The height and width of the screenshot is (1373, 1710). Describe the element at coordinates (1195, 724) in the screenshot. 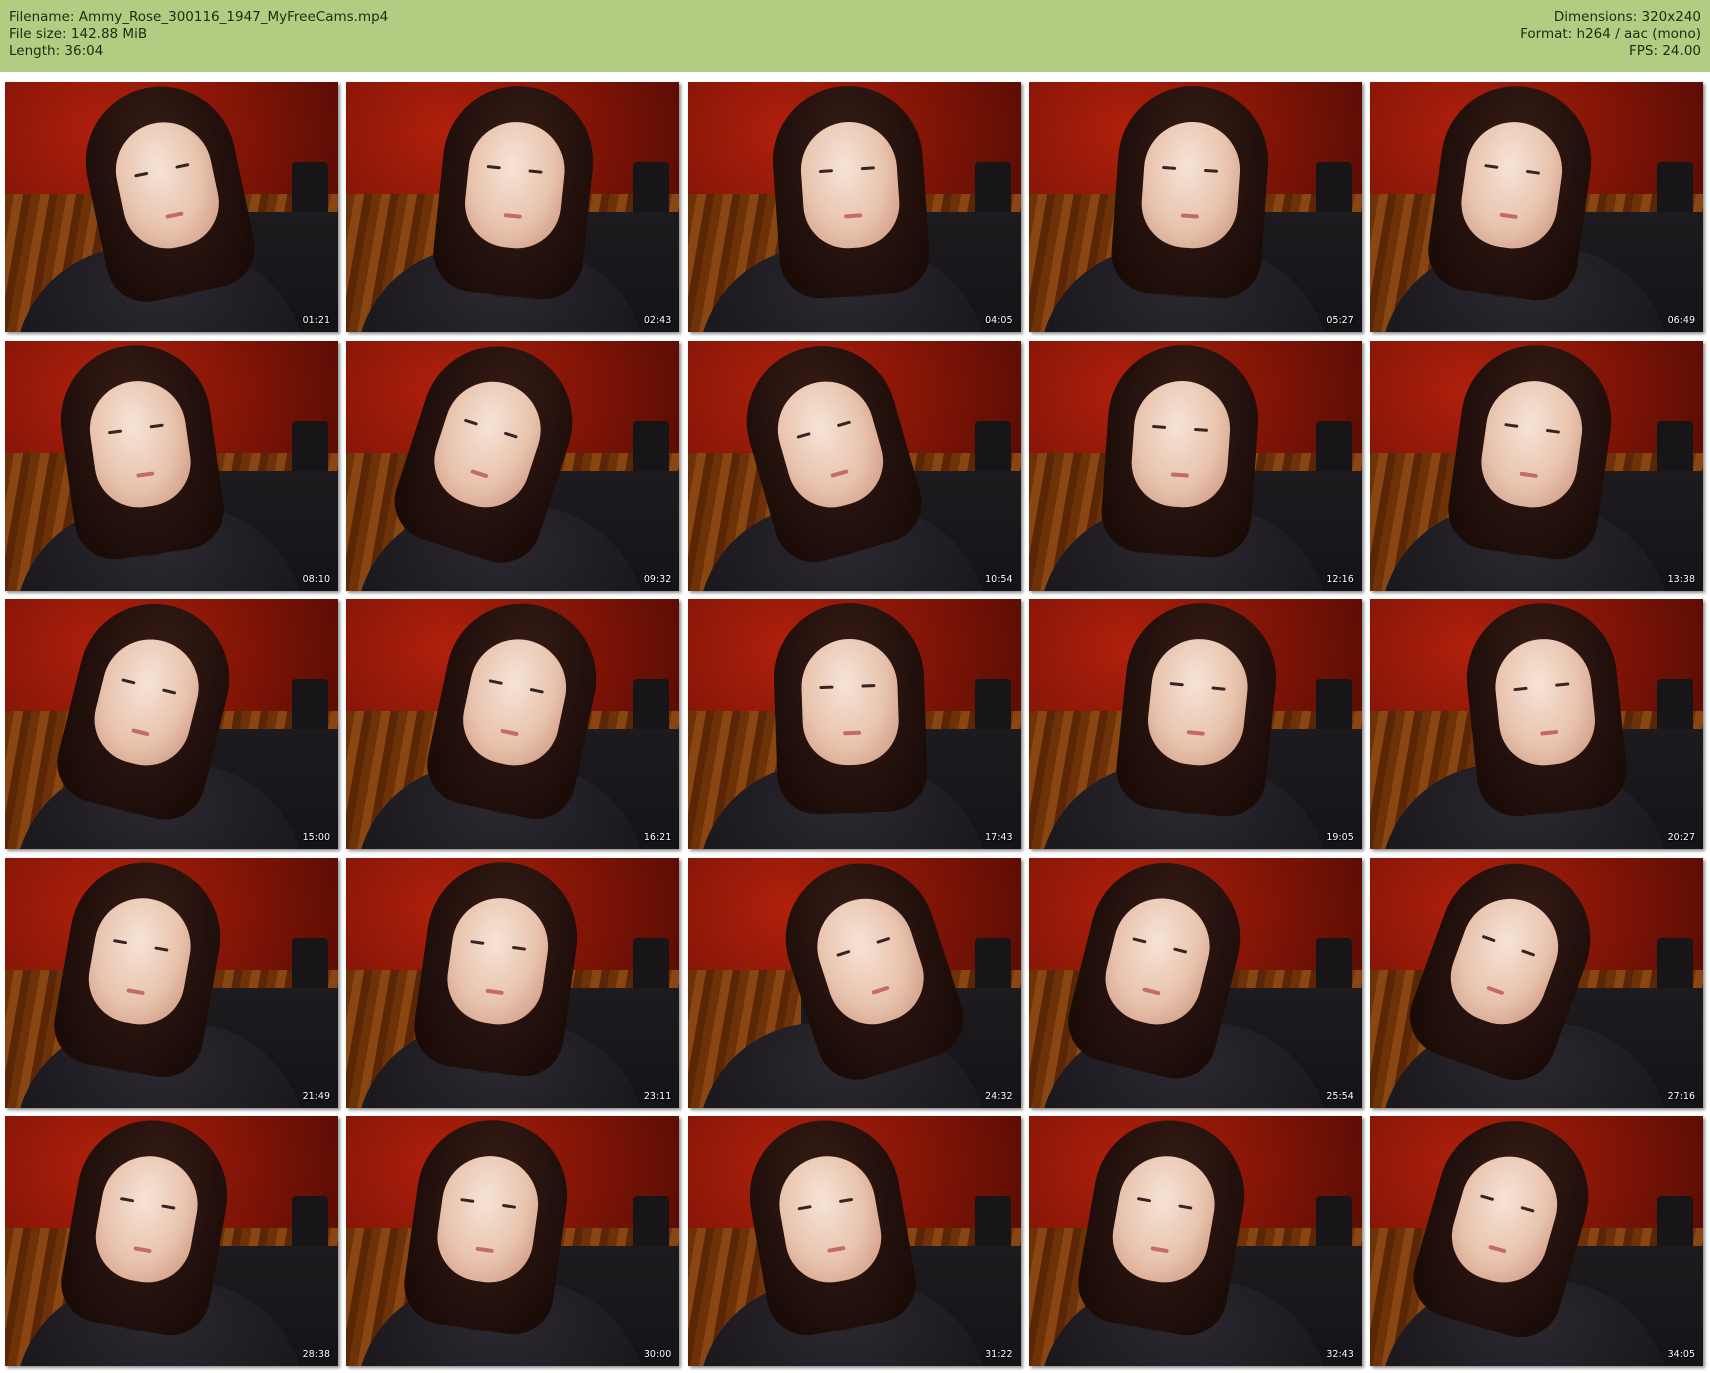

I see `thumbnail-frame: 19:05` at that location.